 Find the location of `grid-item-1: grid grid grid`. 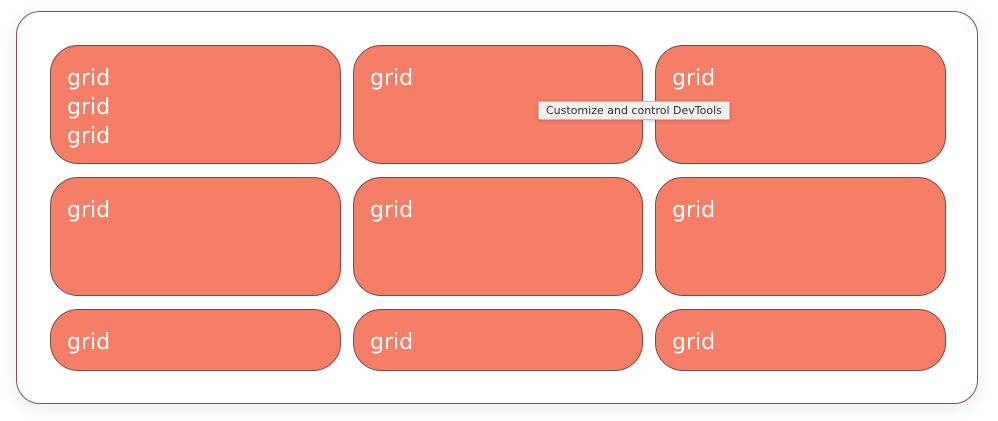

grid-item-1: grid grid grid is located at coordinates (195, 104).